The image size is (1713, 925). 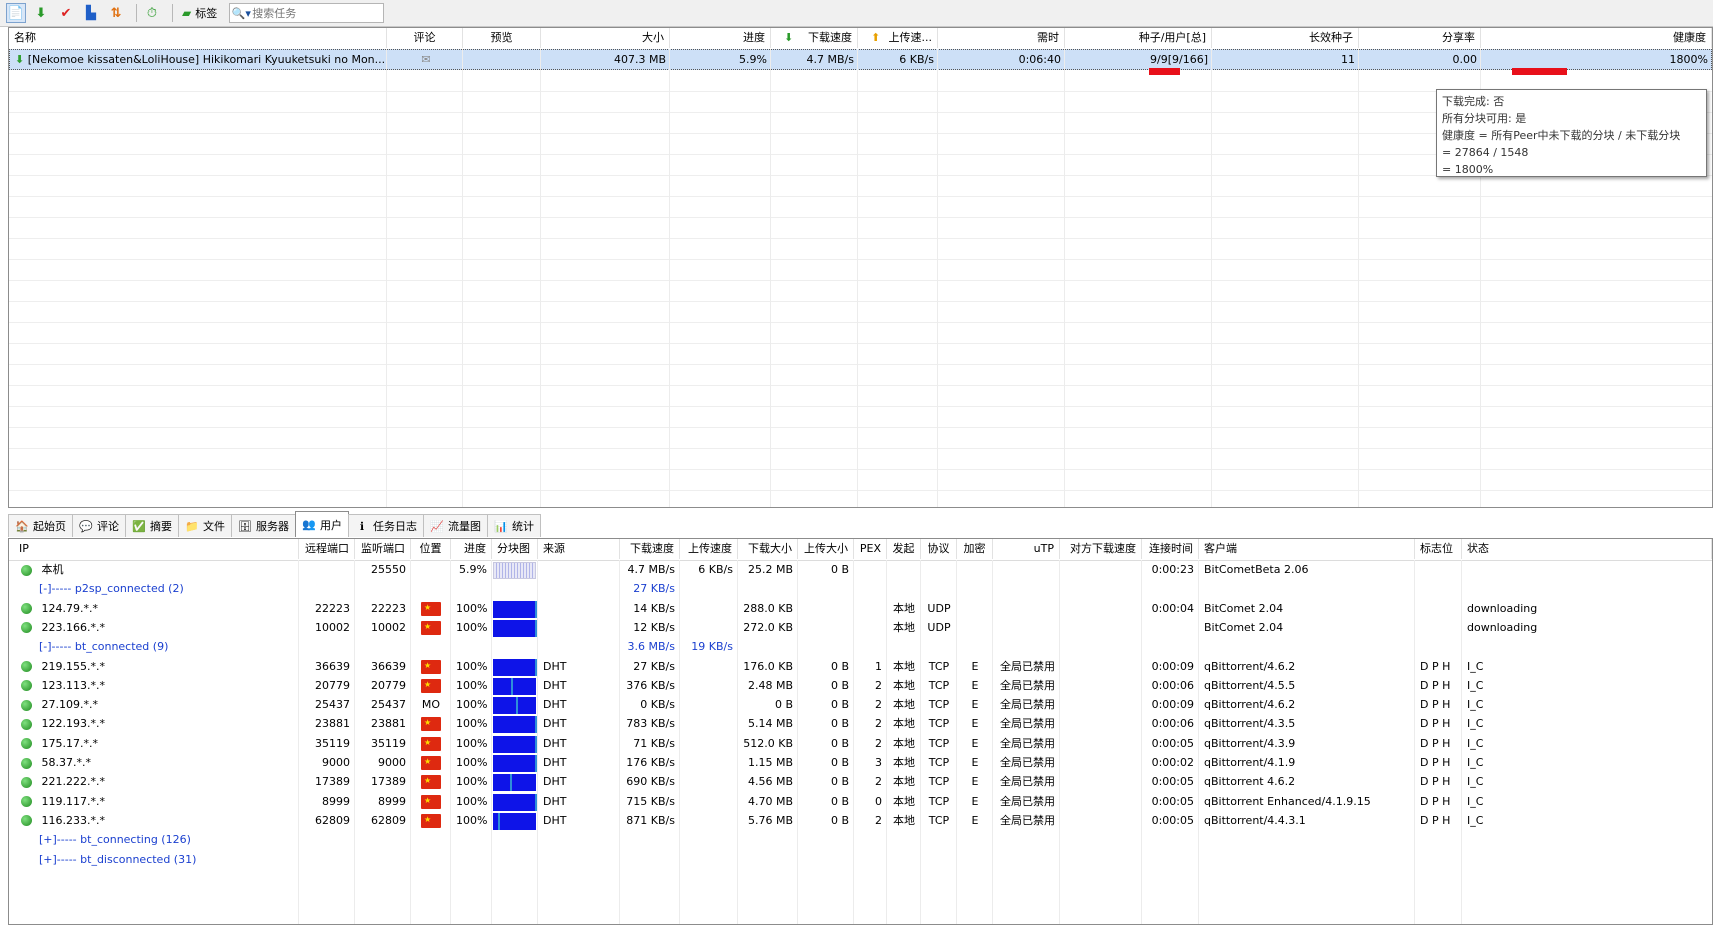 I want to click on search-input, so click(x=315, y=13).